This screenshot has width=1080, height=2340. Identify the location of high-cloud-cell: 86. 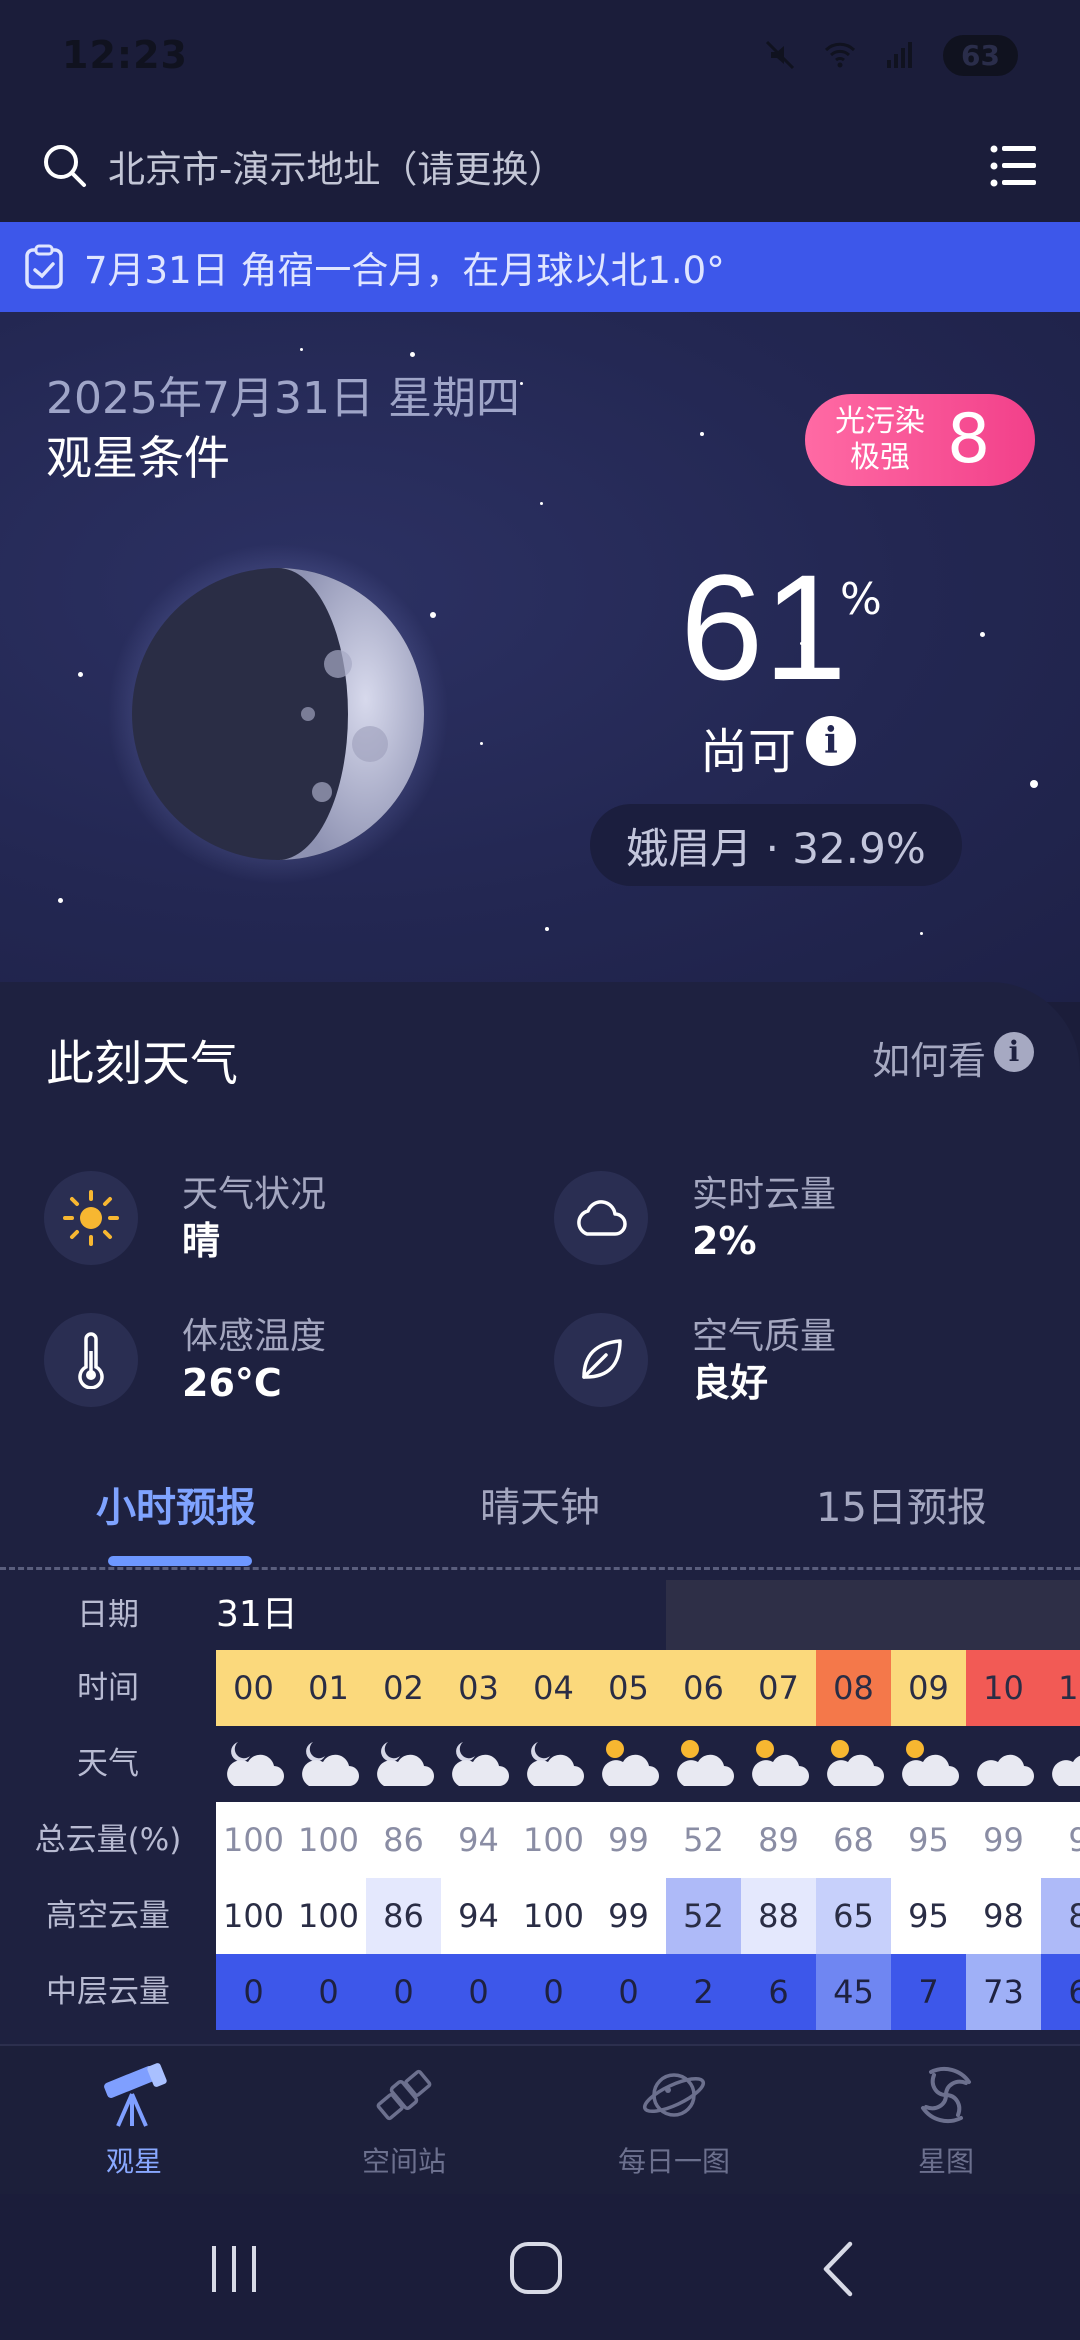
(403, 1916).